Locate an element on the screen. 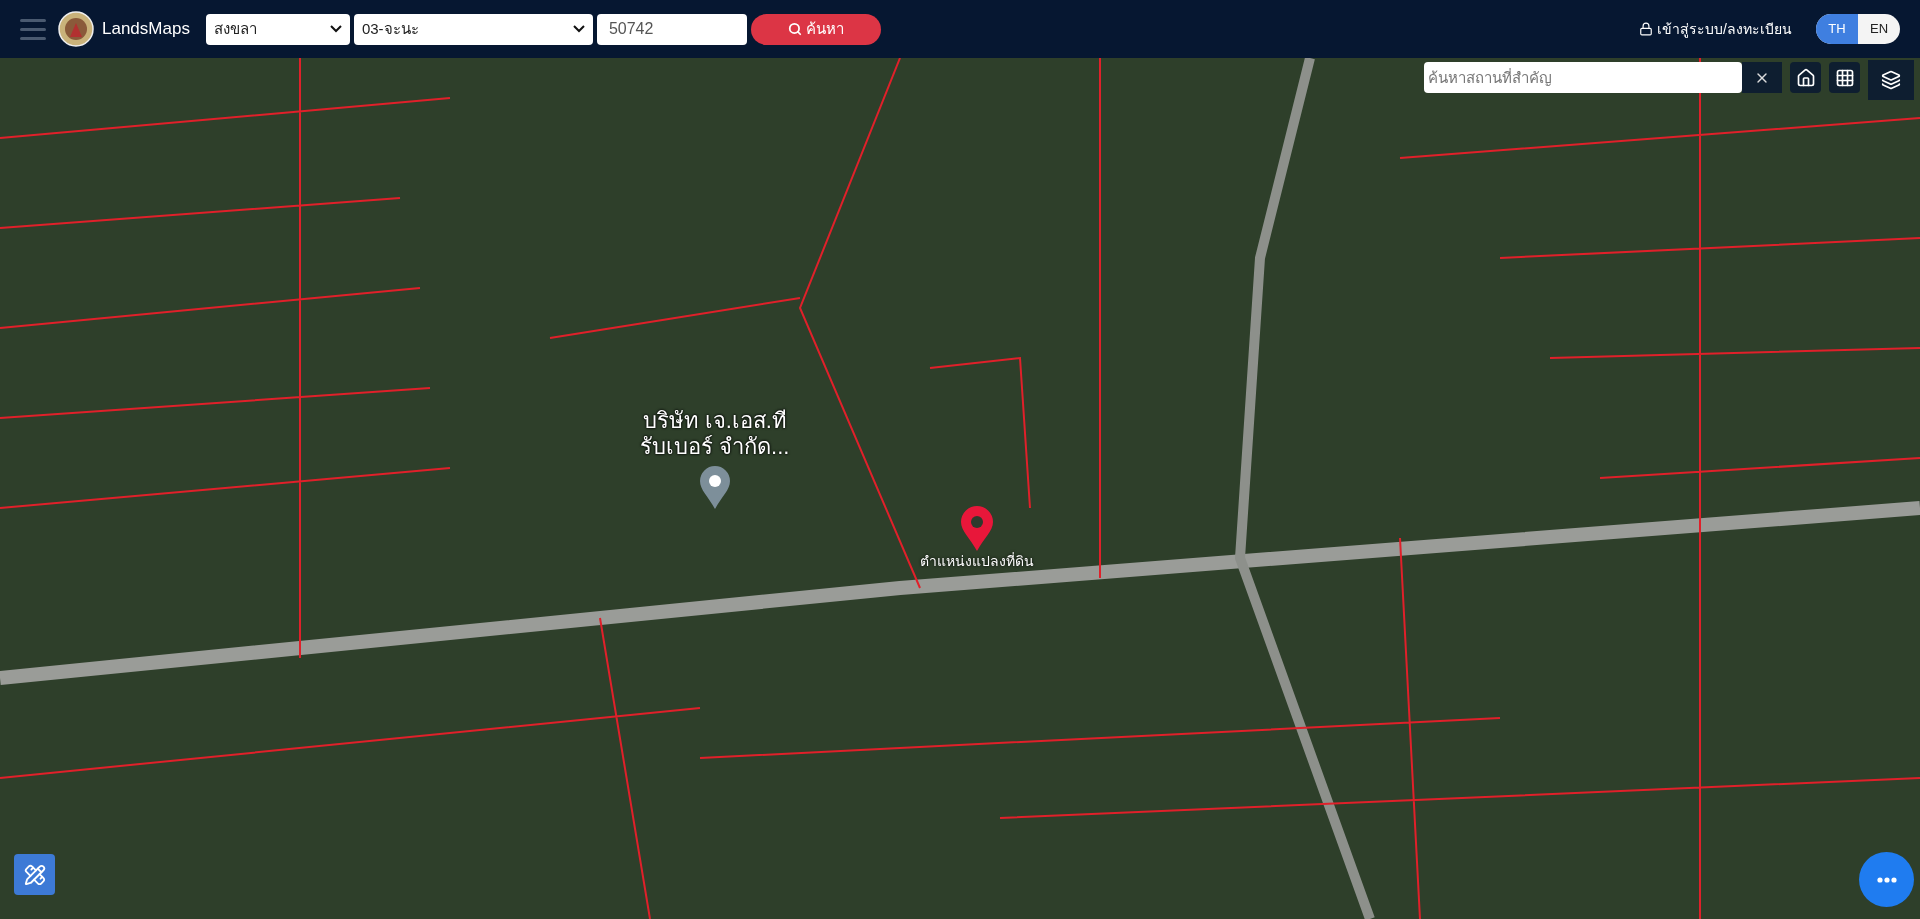 The image size is (1920, 919). menu-button is located at coordinates (33, 29).